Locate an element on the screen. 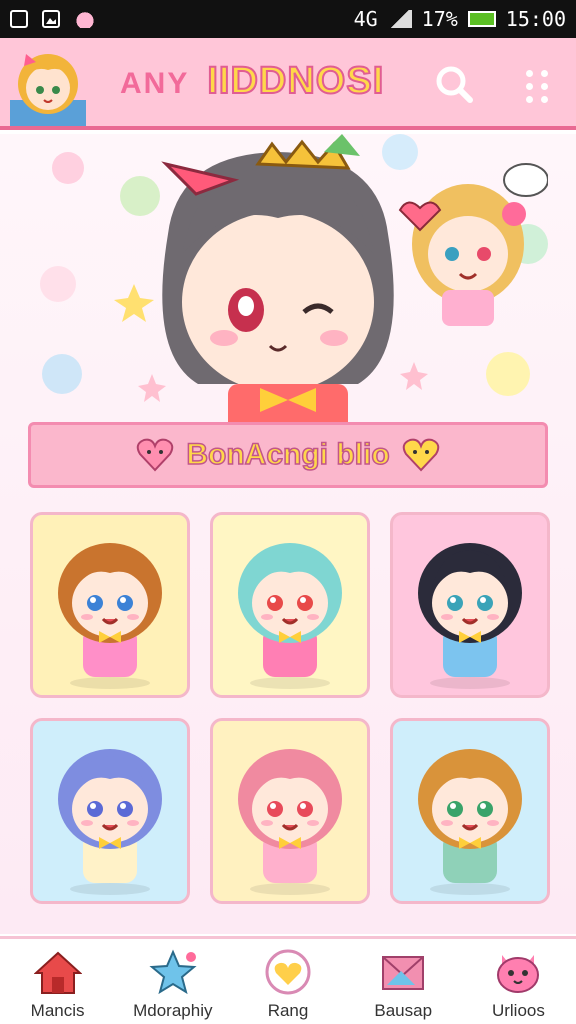 Image resolution: width=576 pixels, height=1024 pixels. heart-icon is located at coordinates (288, 972).